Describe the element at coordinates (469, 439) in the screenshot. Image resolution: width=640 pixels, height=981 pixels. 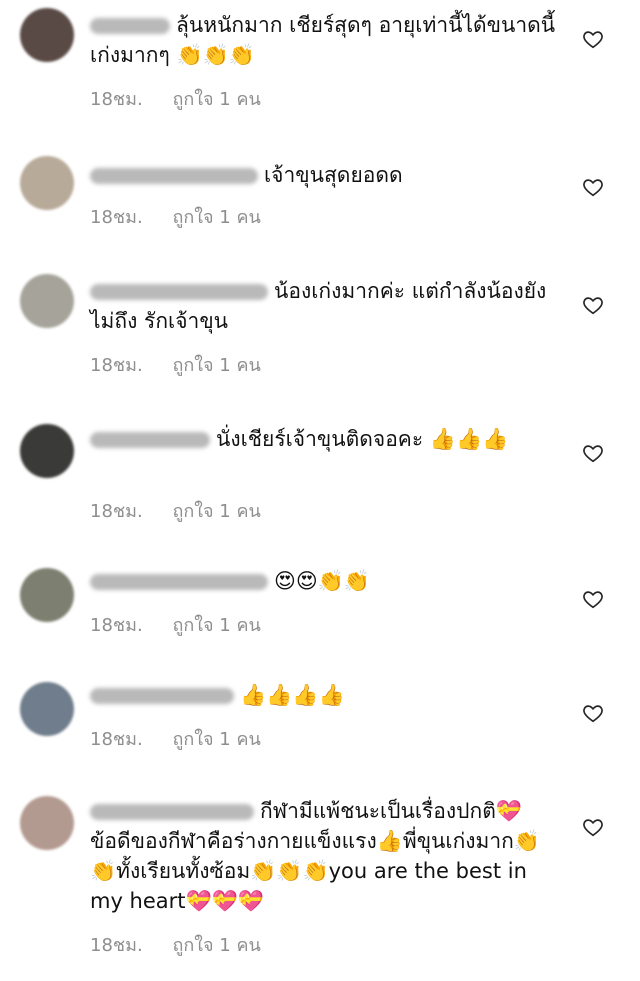
I see `emoji-thumbs-up: 👍👍👍` at that location.